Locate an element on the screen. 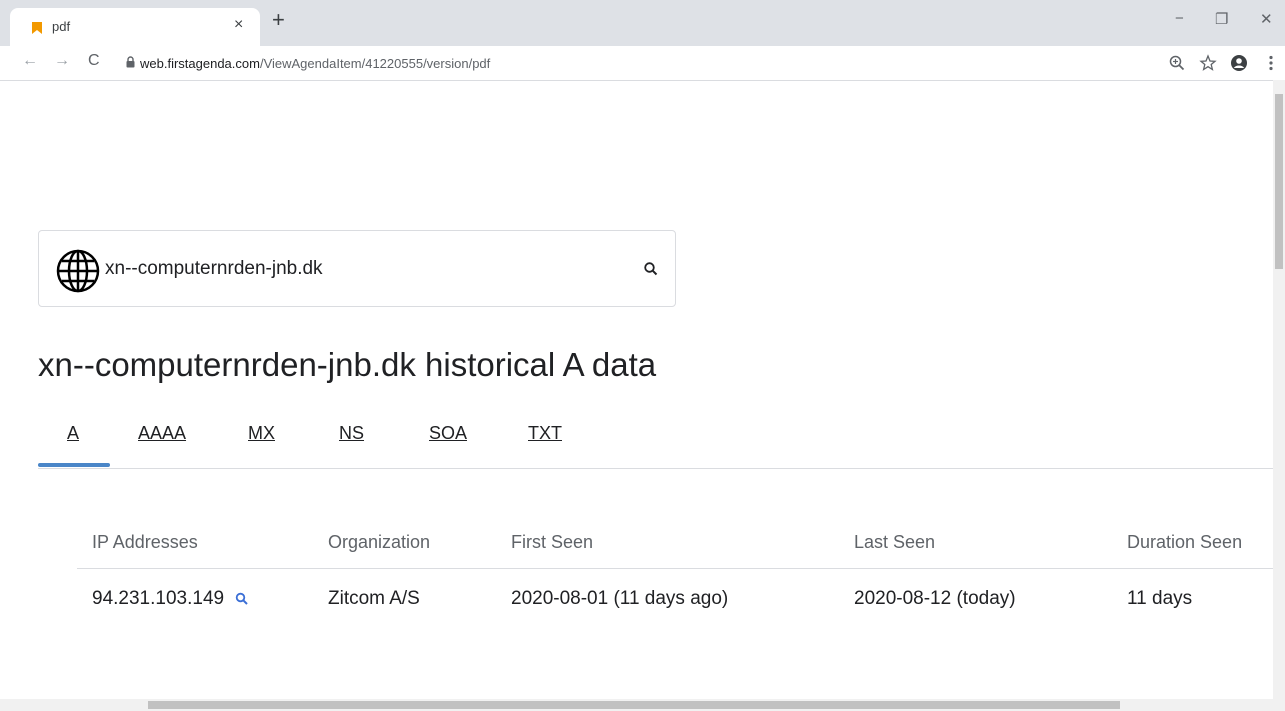 The image size is (1285, 711). cell-duration-seen: 11 days is located at coordinates (1160, 598).